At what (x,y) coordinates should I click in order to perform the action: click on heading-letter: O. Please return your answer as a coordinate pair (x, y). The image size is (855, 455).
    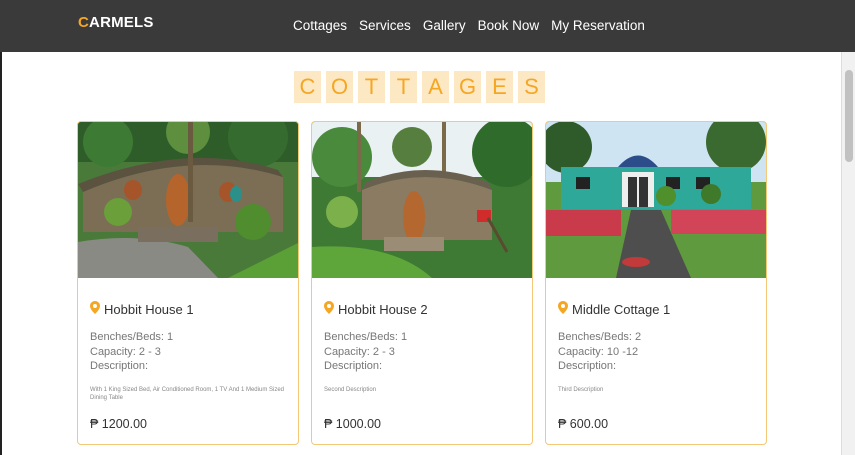
    Looking at the image, I should click on (339, 87).